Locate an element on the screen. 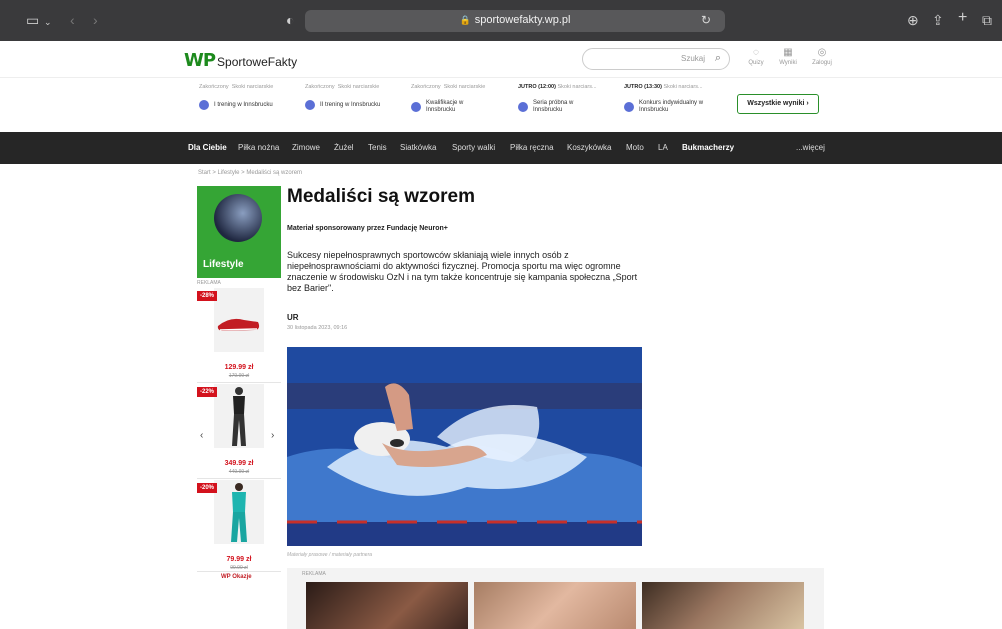 The image size is (1002, 629). product-card: -22% 349.99 zł 449.99 zł is located at coordinates (239, 431).